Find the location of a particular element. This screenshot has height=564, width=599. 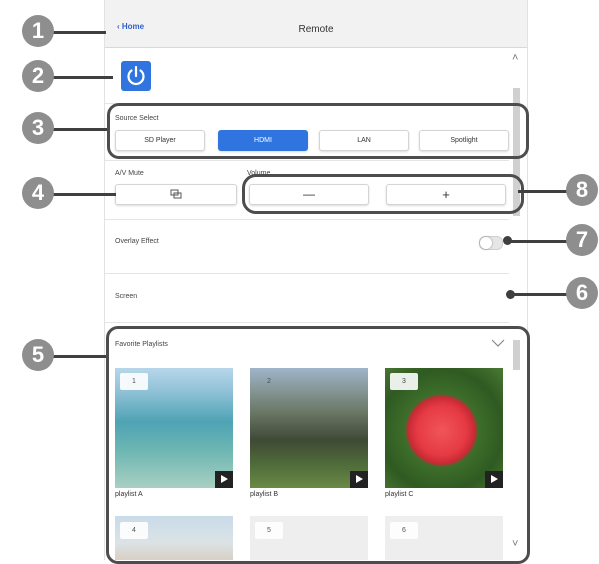

callout-2: 2 is located at coordinates (38, 76).